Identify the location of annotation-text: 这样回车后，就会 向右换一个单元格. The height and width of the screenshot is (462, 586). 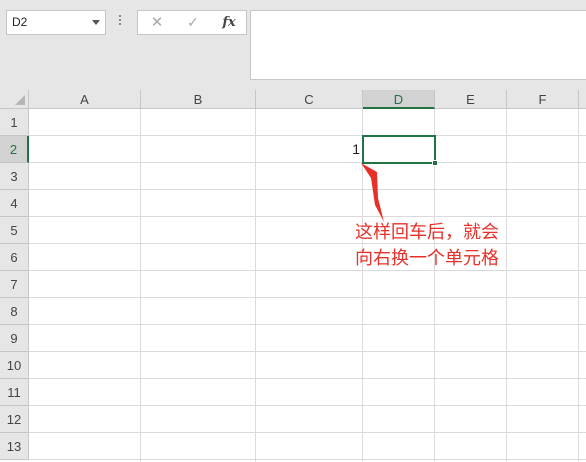
(427, 246).